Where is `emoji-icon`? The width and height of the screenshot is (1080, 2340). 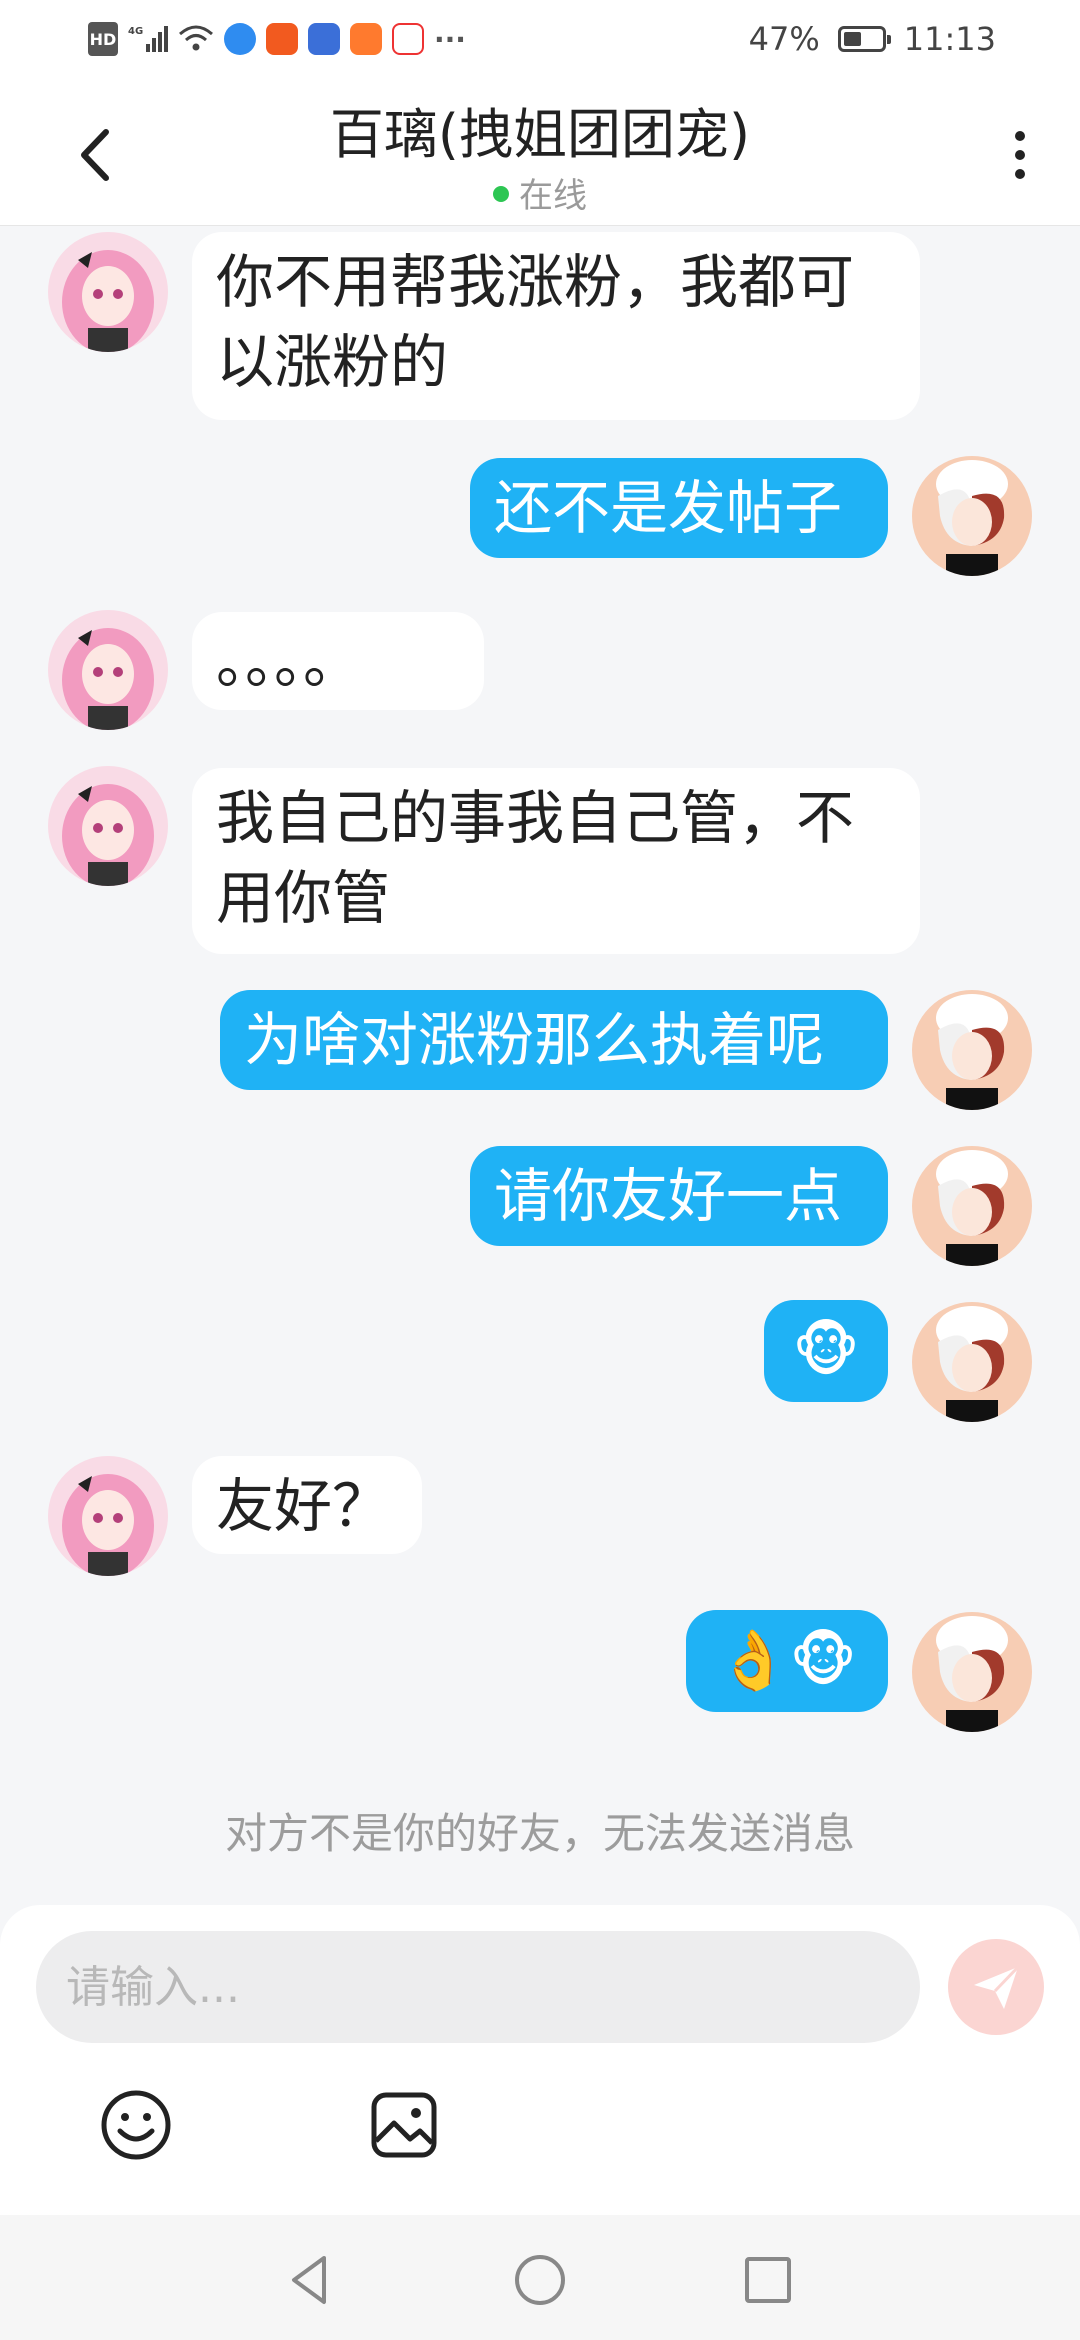 emoji-icon is located at coordinates (136, 2125).